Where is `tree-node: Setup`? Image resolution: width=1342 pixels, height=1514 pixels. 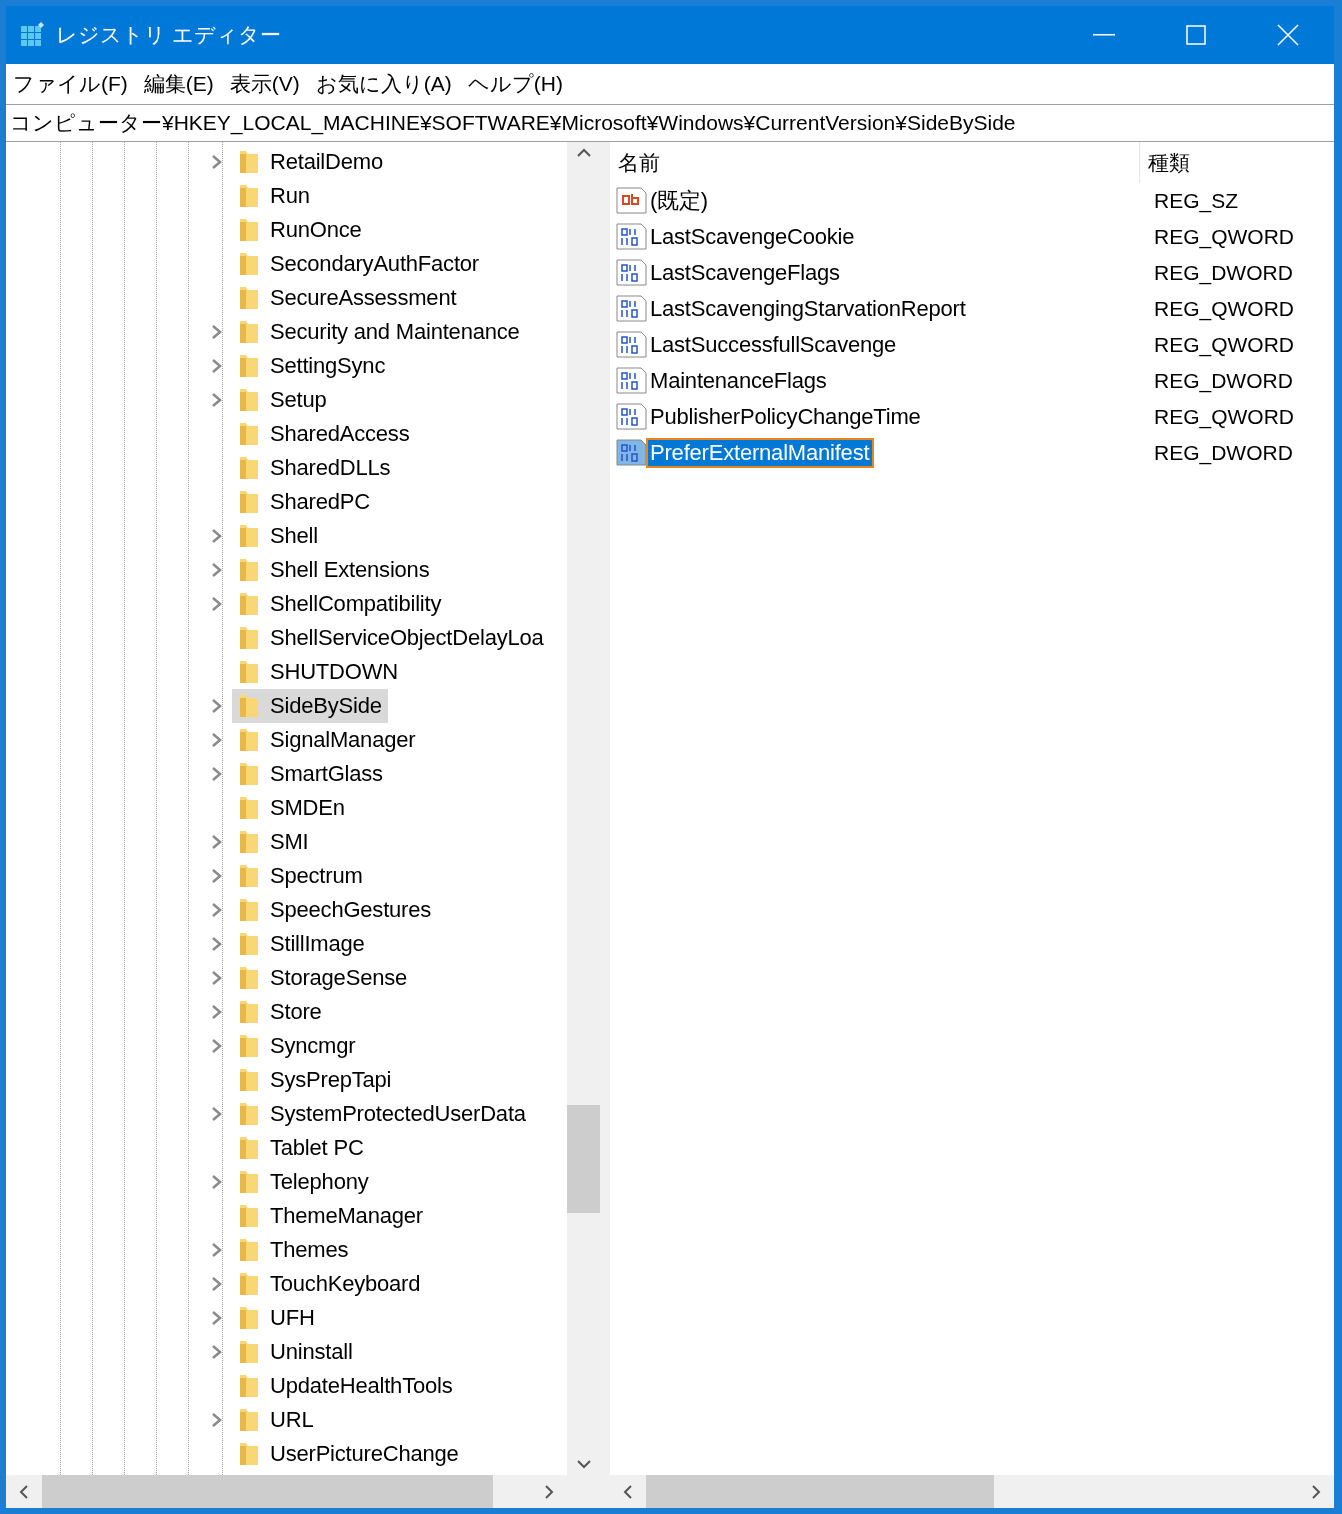
tree-node: Setup is located at coordinates (282, 400).